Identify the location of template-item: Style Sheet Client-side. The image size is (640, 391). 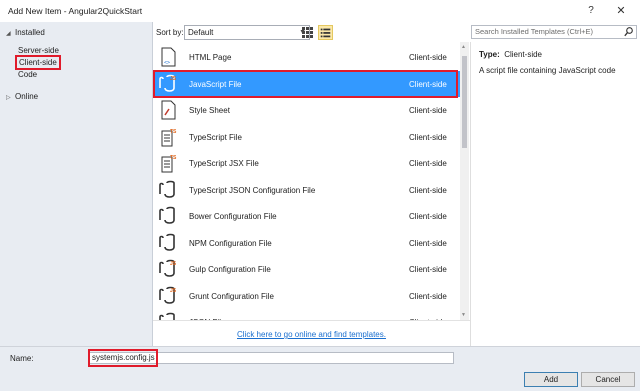
(306, 110).